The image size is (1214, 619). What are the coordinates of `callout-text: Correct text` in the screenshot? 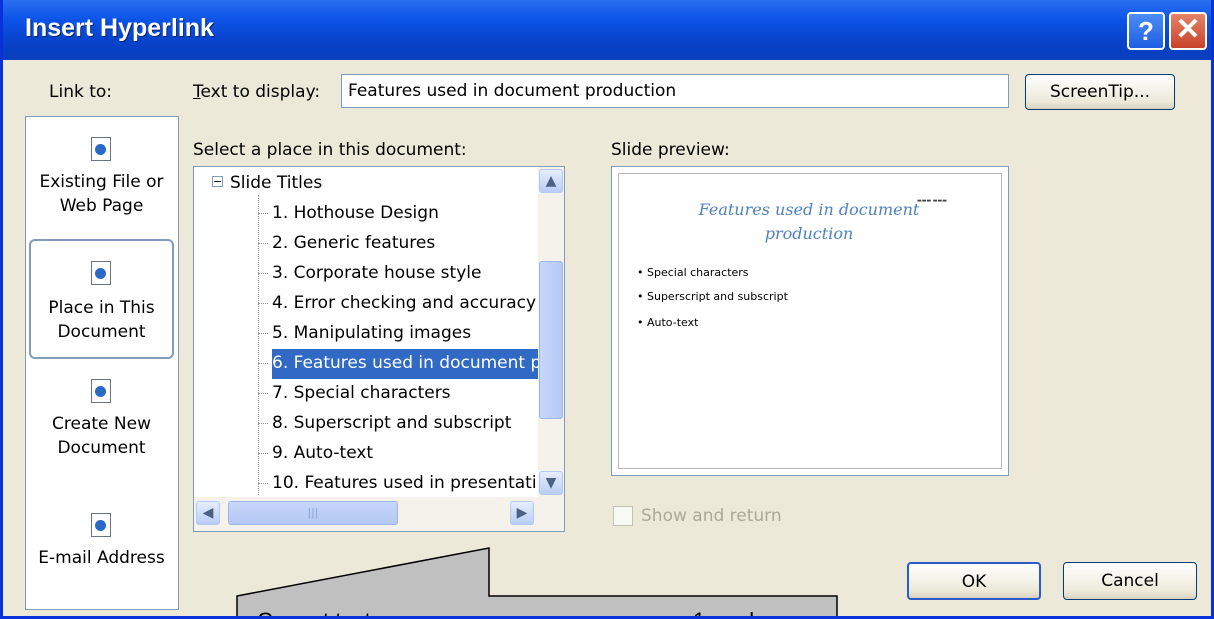 It's located at (314, 613).